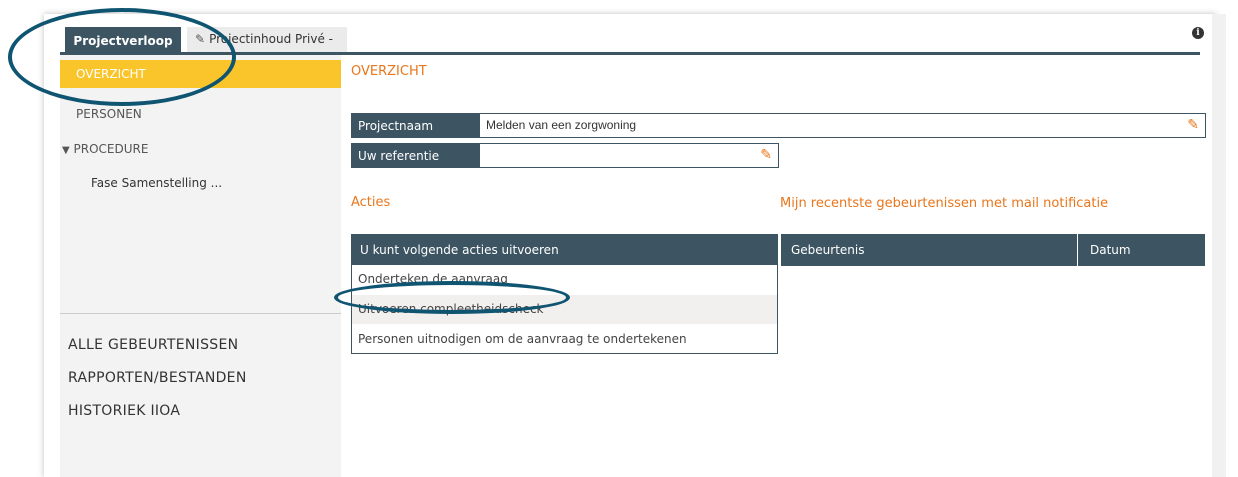  What do you see at coordinates (109, 114) in the screenshot?
I see `sidebar-item-personen: PERSONEN` at bounding box center [109, 114].